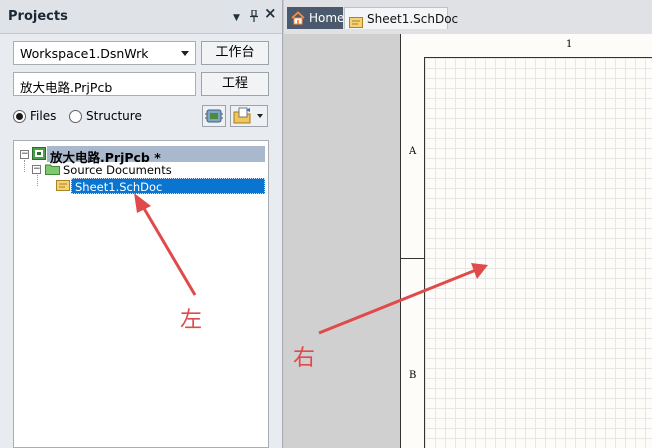 This screenshot has width=652, height=448. What do you see at coordinates (165, 244) in the screenshot?
I see `arrow-left` at bounding box center [165, 244].